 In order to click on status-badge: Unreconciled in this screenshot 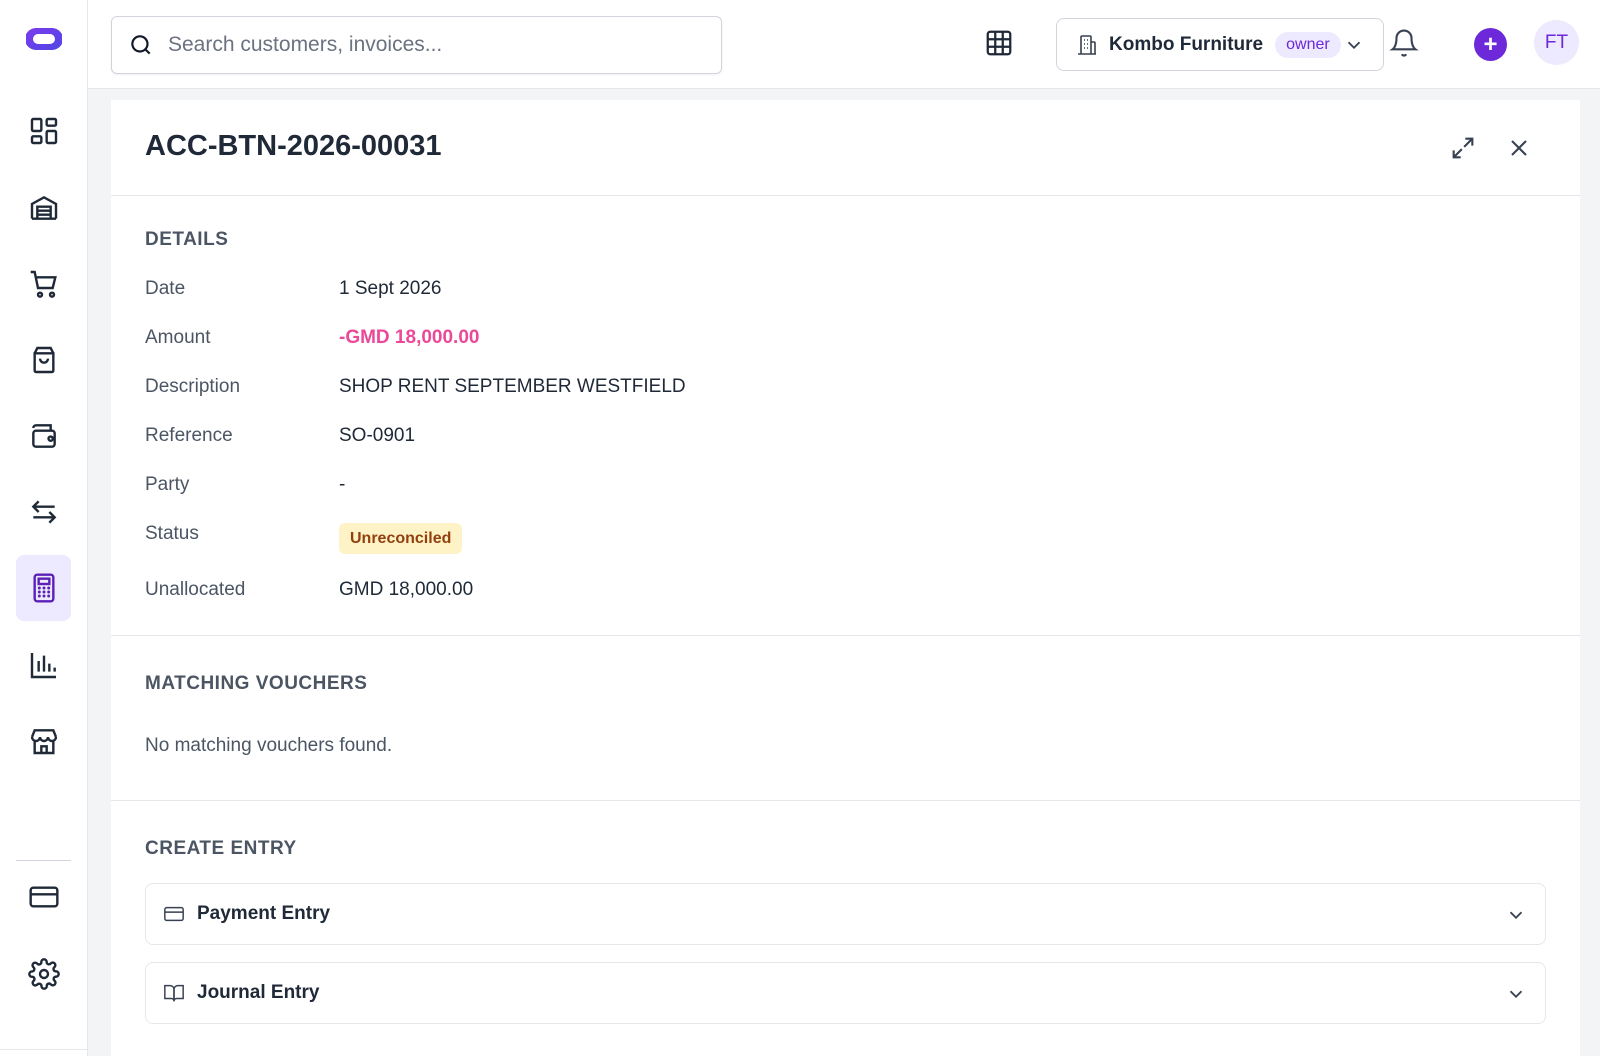, I will do `click(401, 538)`.